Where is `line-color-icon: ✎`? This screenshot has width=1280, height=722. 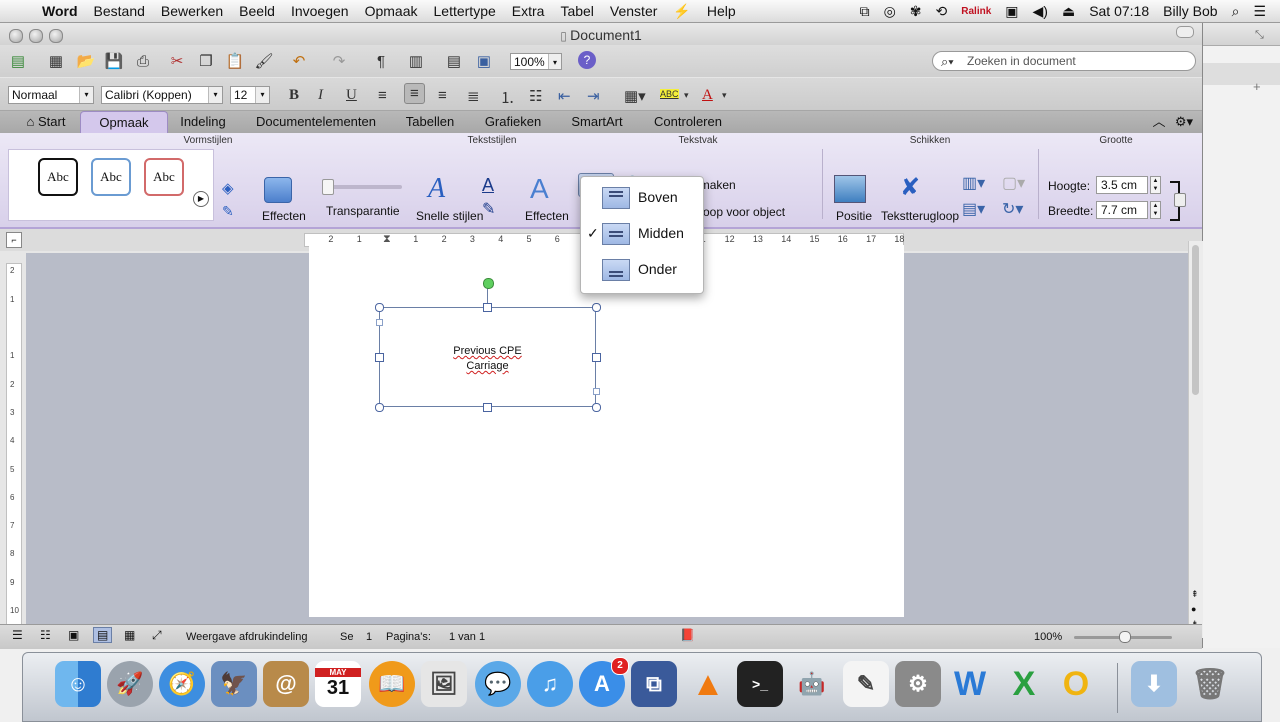 line-color-icon: ✎ is located at coordinates (228, 211).